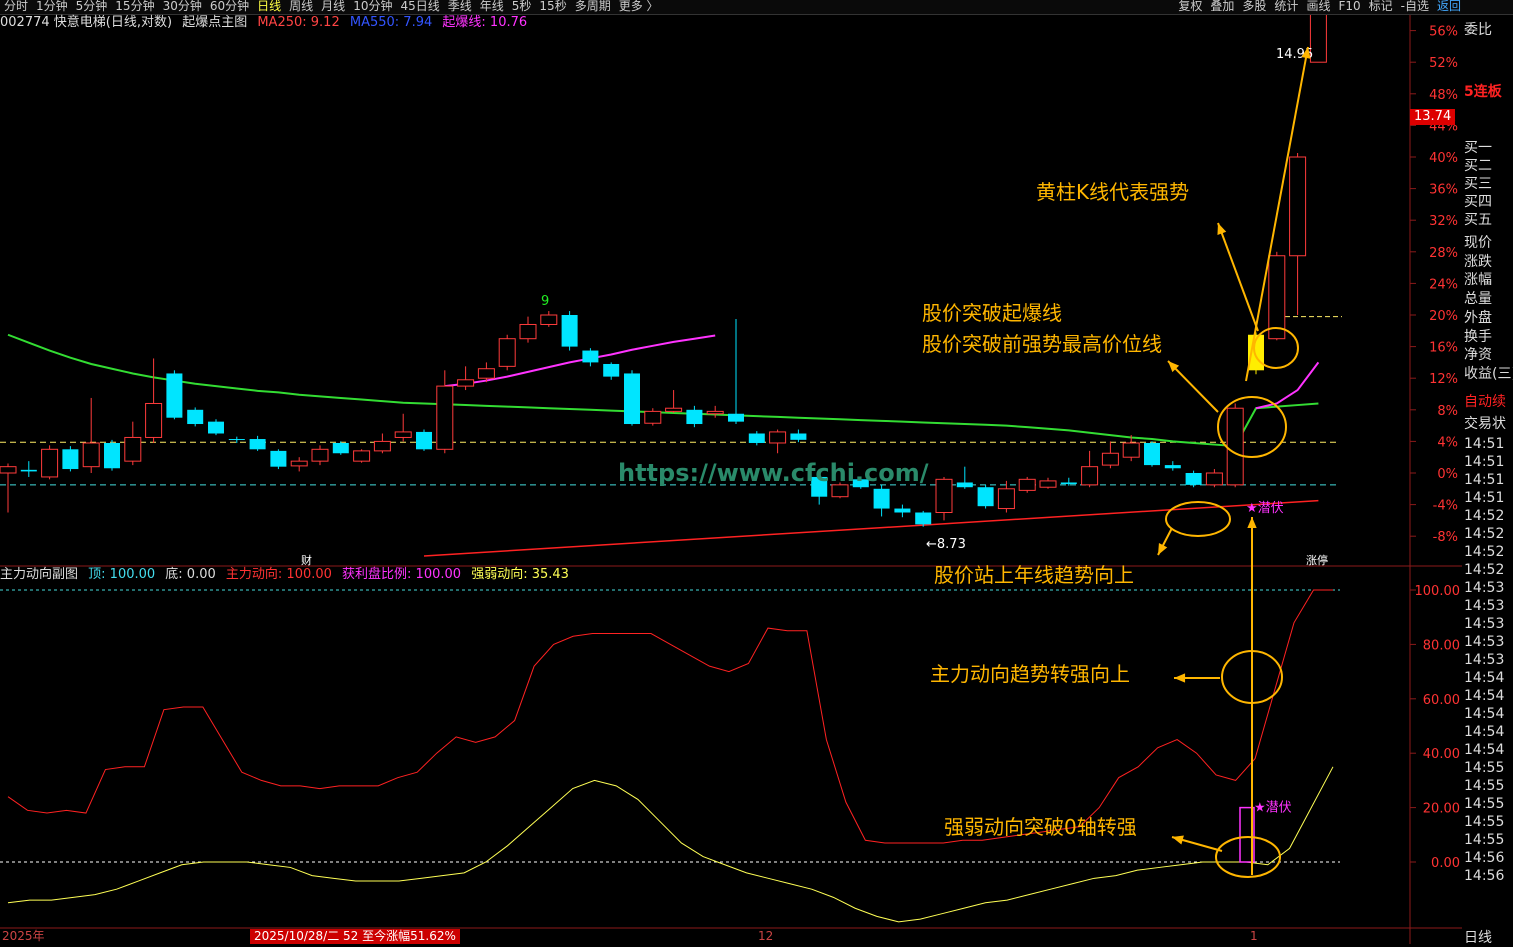 The image size is (1513, 947). I want to click on bid-label-4: 买五, so click(1478, 220).